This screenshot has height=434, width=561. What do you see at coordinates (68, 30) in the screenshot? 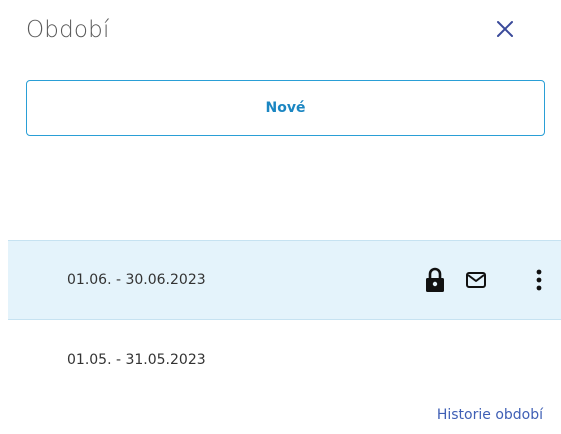
I see `panel-title: Období` at bounding box center [68, 30].